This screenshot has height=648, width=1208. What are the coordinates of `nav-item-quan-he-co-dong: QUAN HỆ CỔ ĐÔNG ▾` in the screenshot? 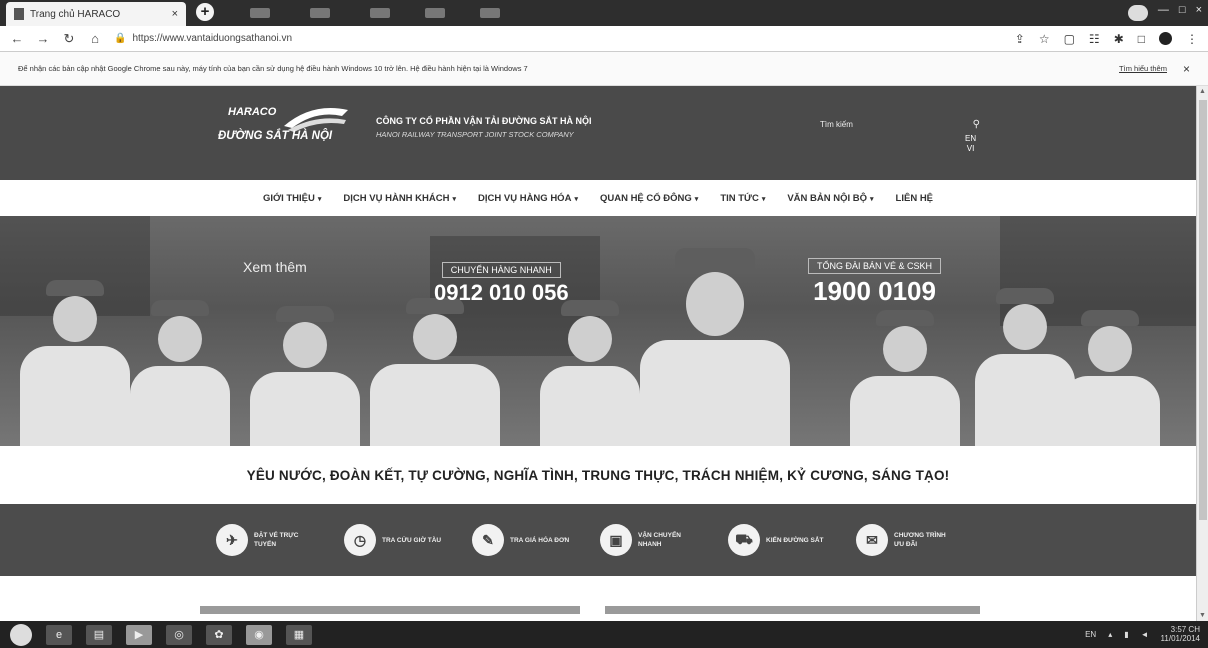 It's located at (649, 198).